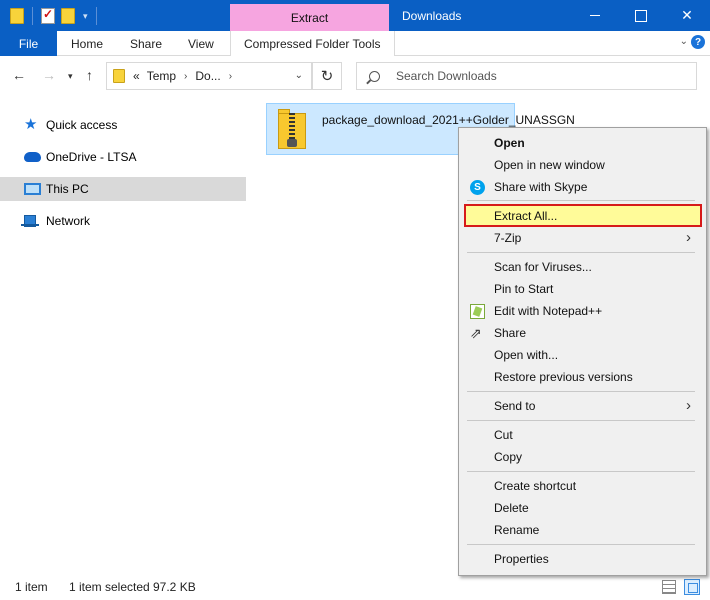 The height and width of the screenshot is (600, 710). I want to click on toolbar-divider, so click(96, 16).